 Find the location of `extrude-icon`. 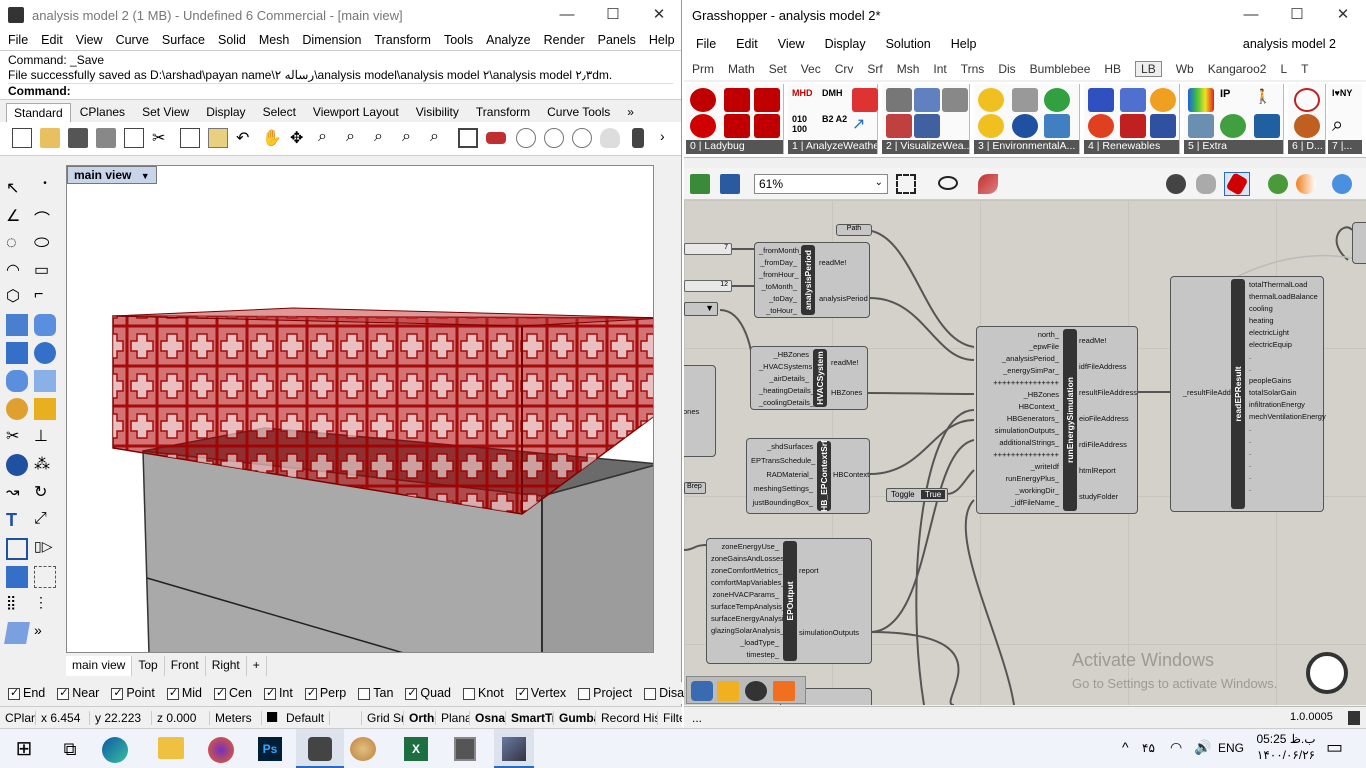

extrude-icon is located at coordinates (17, 577).